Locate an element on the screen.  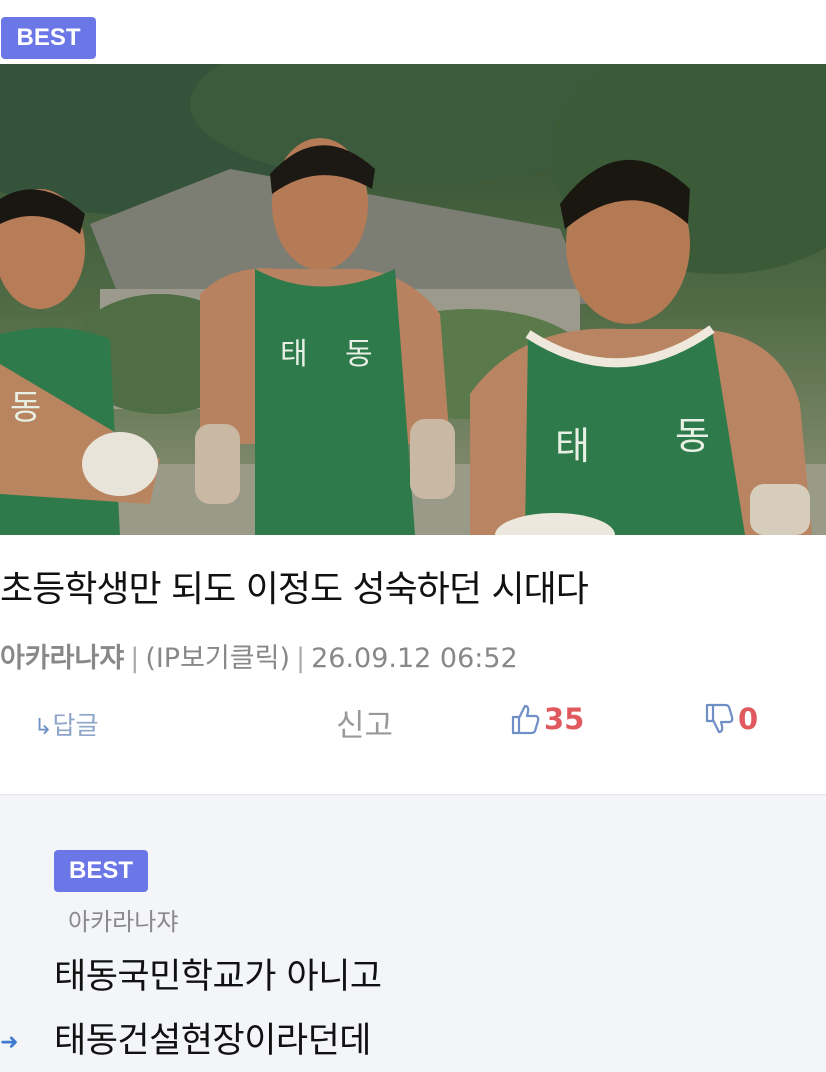
reply-button: ↳답글 is located at coordinates (66, 724).